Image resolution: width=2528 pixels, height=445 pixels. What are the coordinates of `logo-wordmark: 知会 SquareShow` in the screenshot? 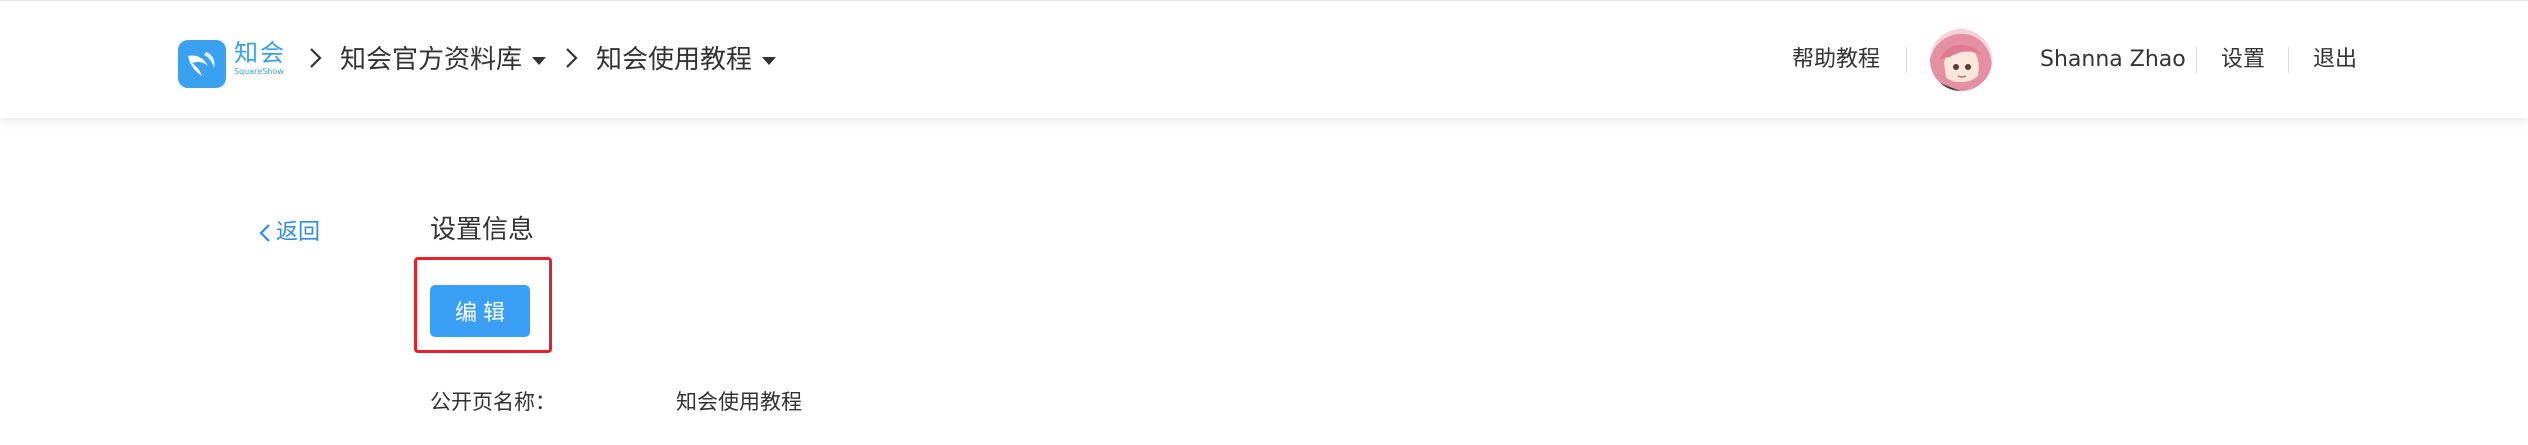 It's located at (264, 58).